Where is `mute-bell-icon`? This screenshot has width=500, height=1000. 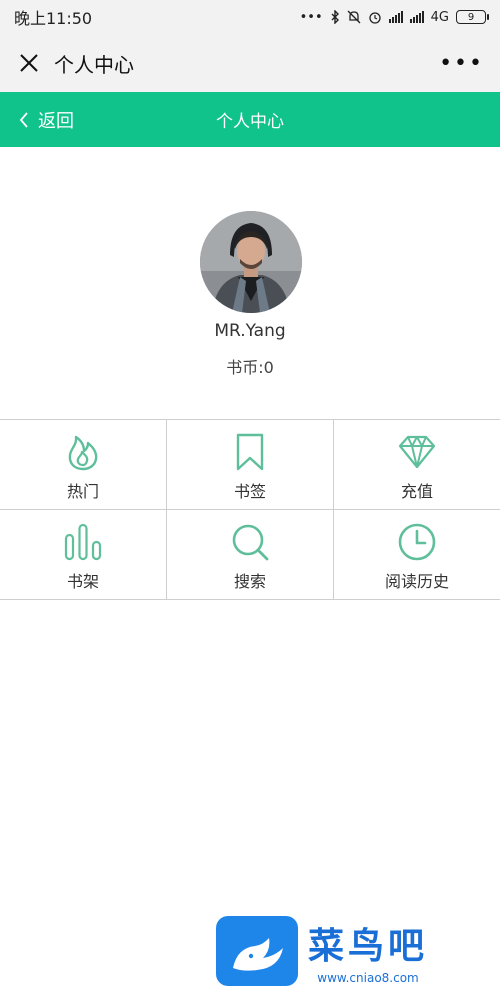 mute-bell-icon is located at coordinates (354, 17).